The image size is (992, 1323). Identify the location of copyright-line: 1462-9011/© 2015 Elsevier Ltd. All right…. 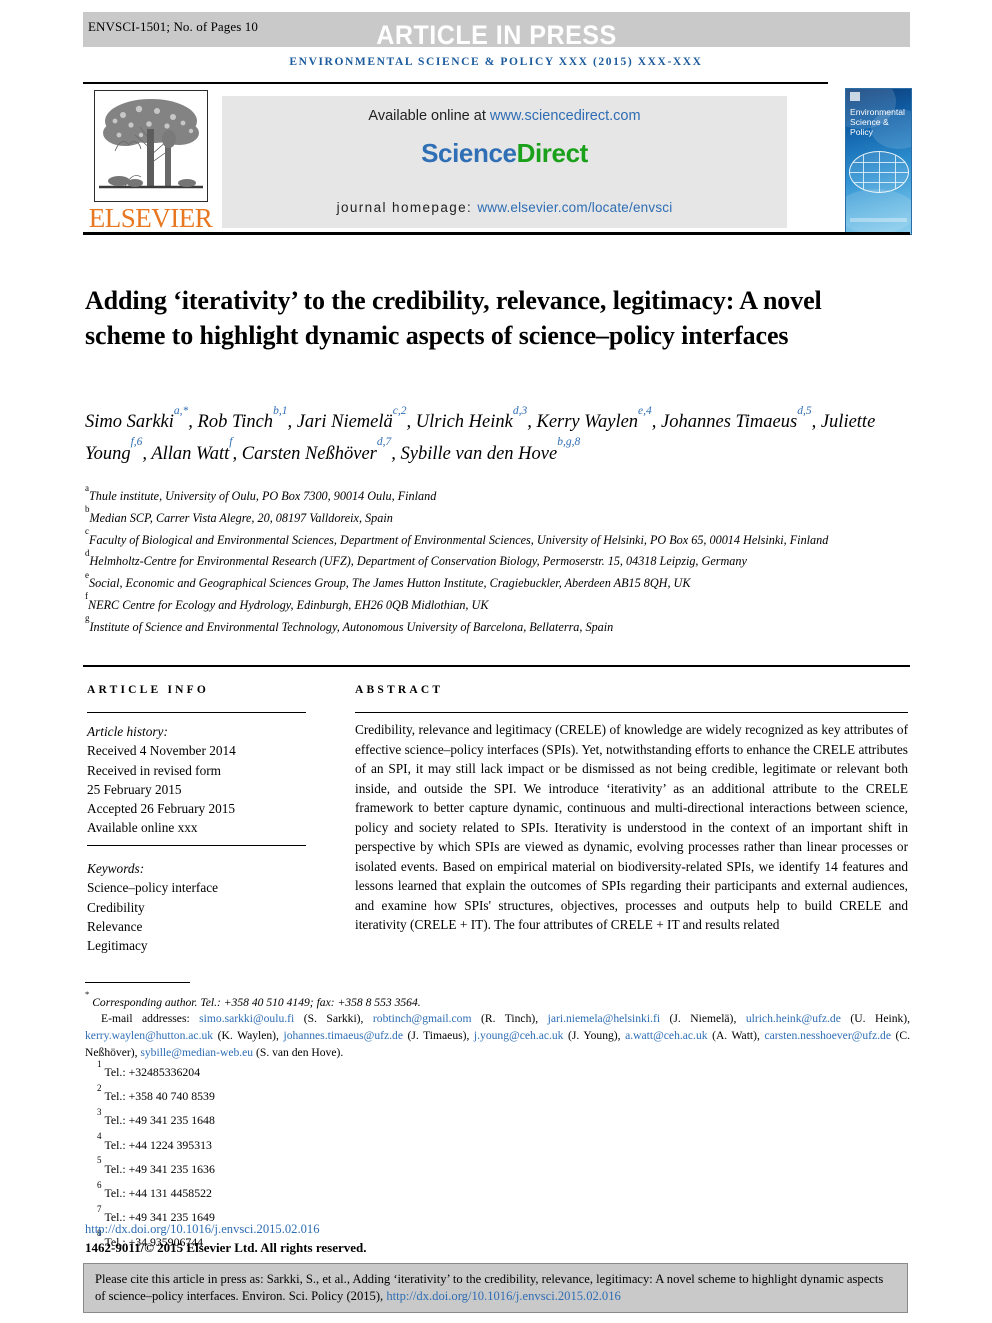
(226, 1247).